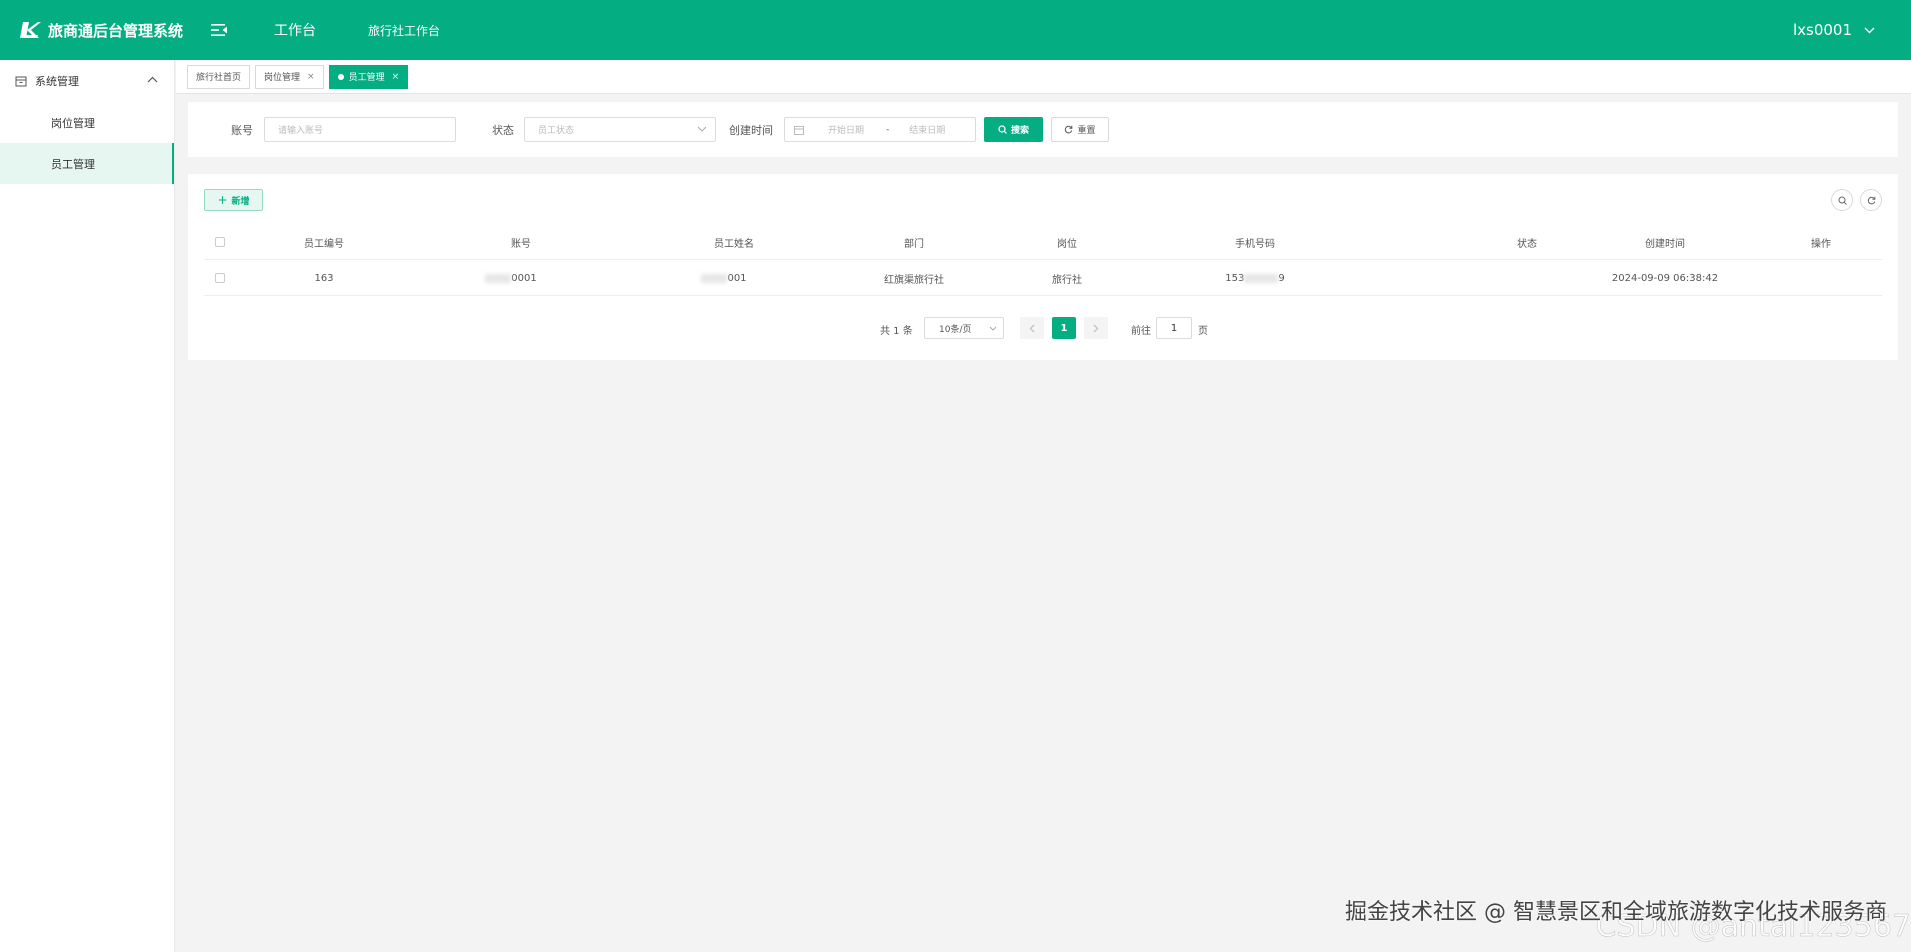  What do you see at coordinates (1281, 278) in the screenshot?
I see `phone-suffix: 9` at bounding box center [1281, 278].